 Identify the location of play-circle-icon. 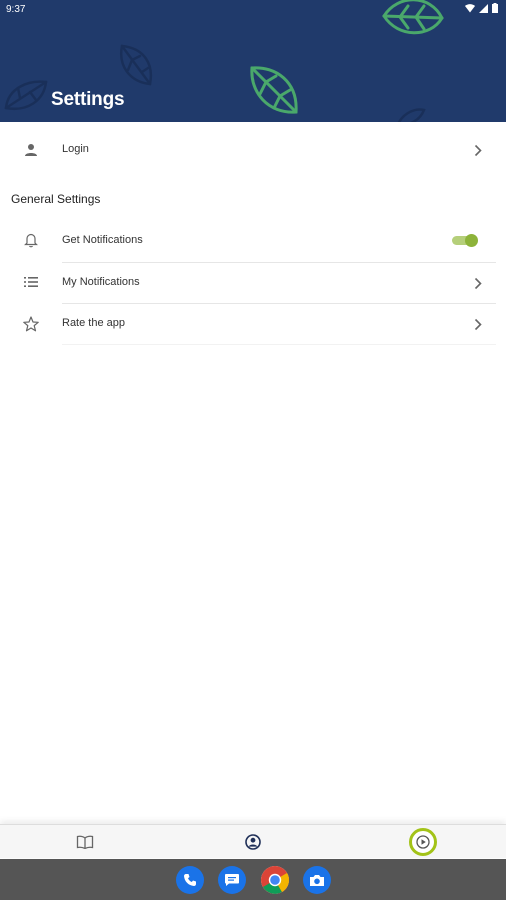
(423, 842).